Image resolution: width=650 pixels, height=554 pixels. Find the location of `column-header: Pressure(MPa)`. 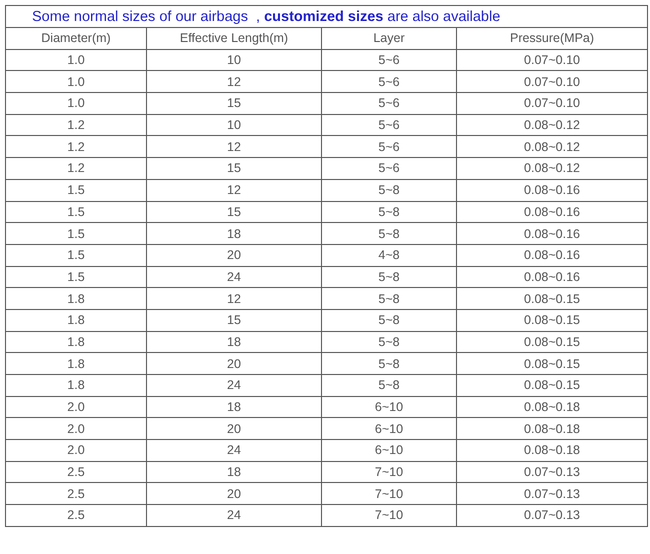

column-header: Pressure(MPa) is located at coordinates (552, 39).